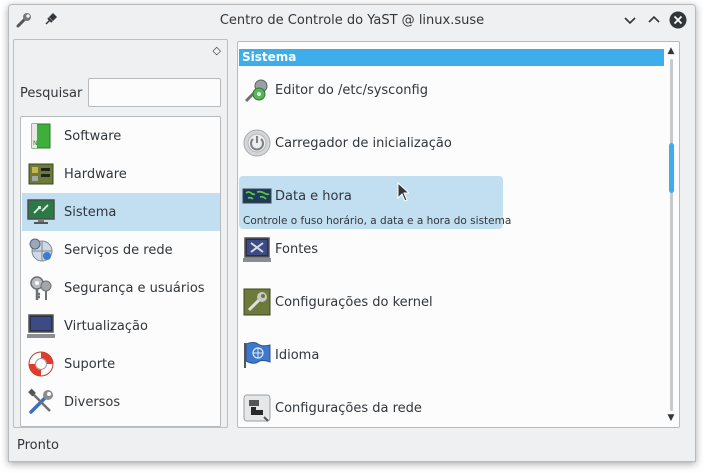 The height and width of the screenshot is (473, 708). I want to click on system-icon, so click(41, 211).